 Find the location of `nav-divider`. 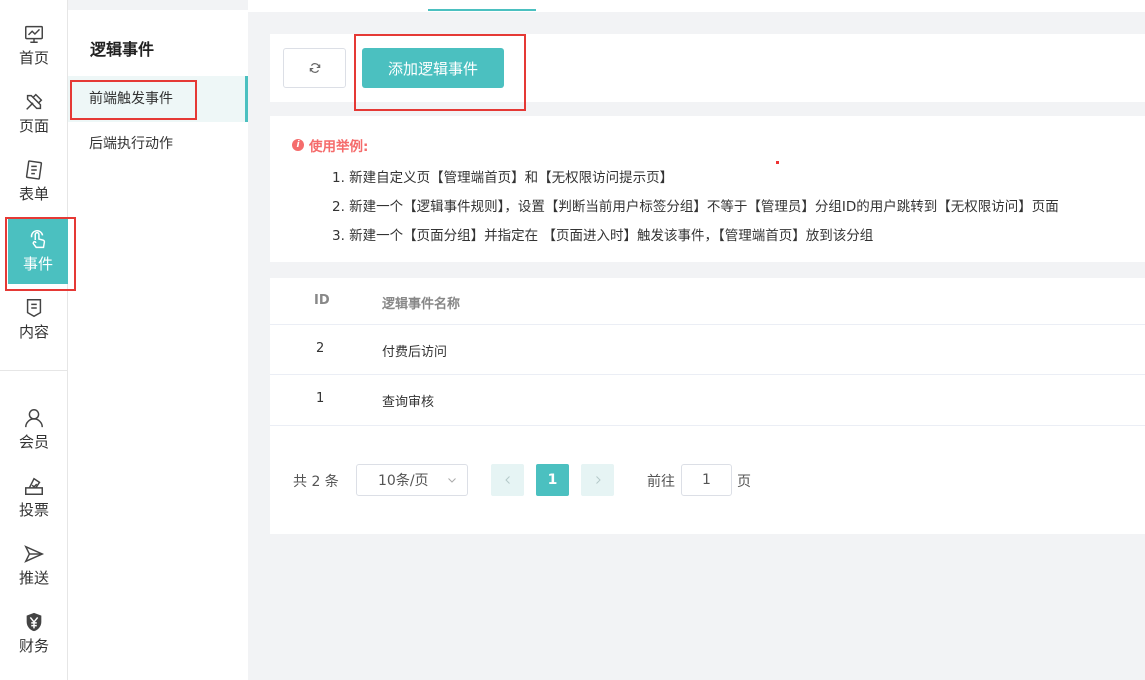

nav-divider is located at coordinates (34, 370).